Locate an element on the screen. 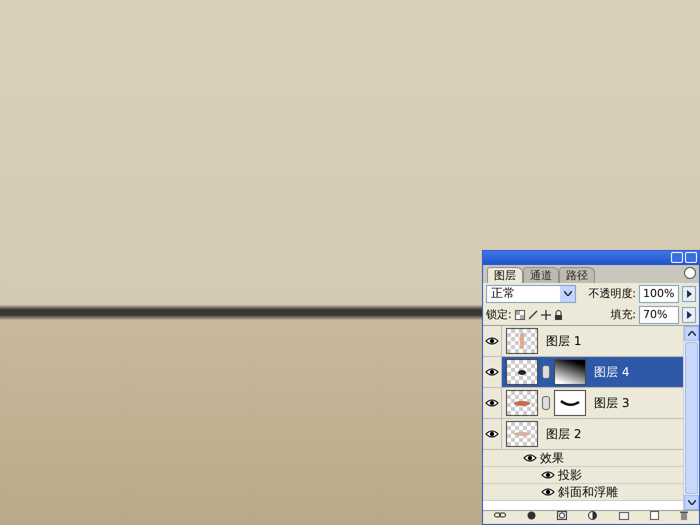 The width and height of the screenshot is (700, 525). scroll-up-button is located at coordinates (691, 333).